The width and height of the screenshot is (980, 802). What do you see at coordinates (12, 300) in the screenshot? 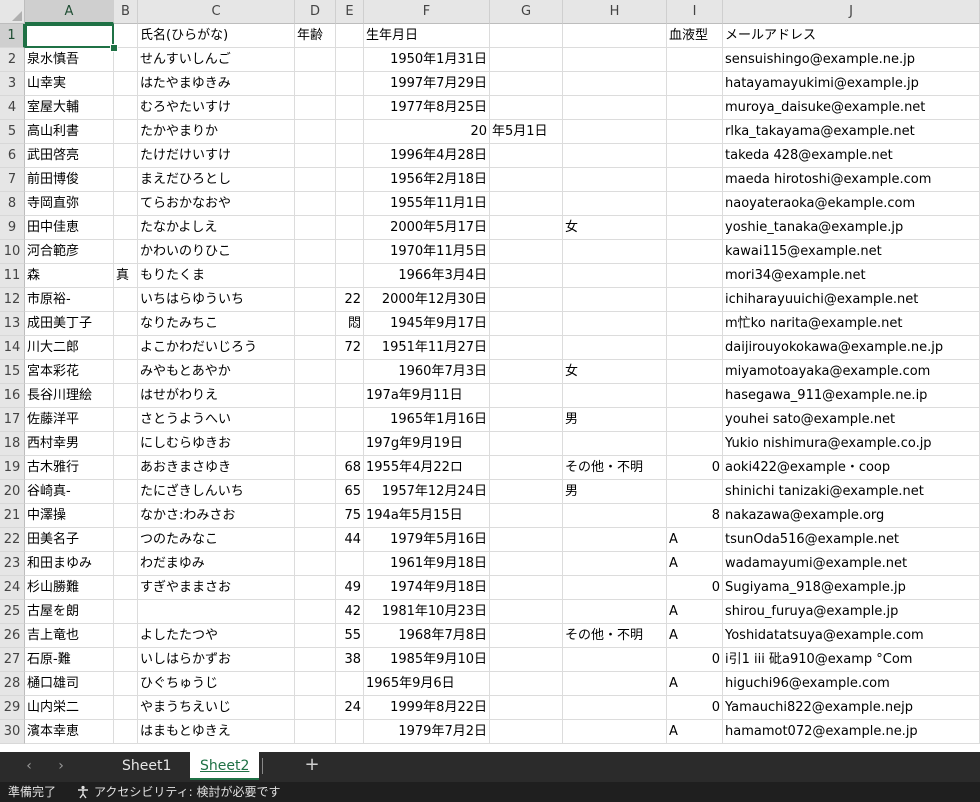
I see `row-header-12: 12` at bounding box center [12, 300].